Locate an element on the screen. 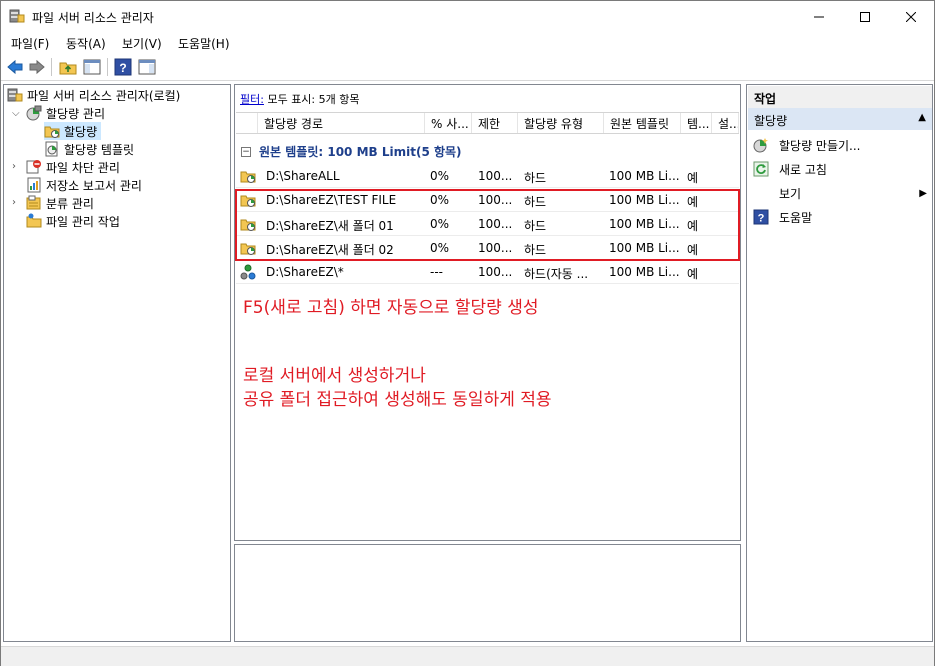  group-header: − 원본 템플릿: 100 MB Limit(5 항목) is located at coordinates (351, 151).